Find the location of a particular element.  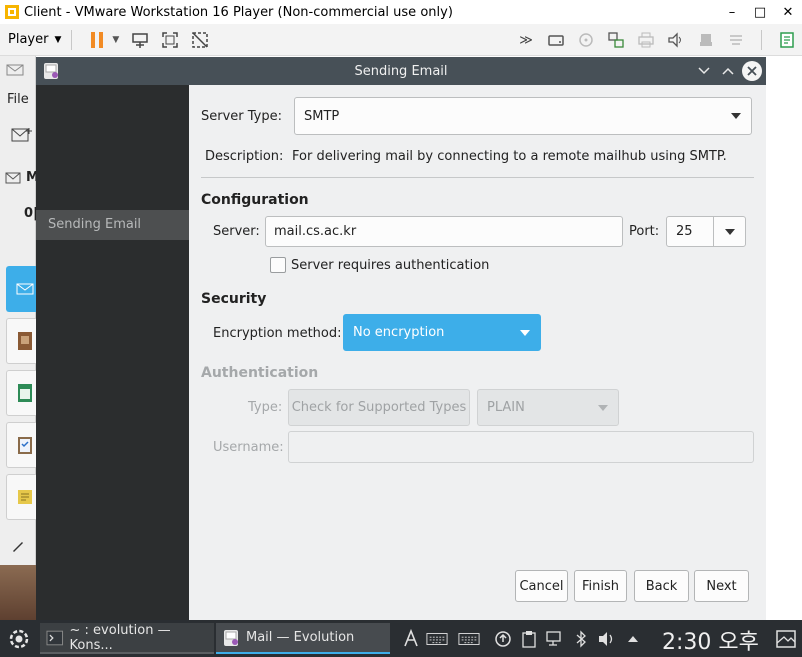

keyboard-layout-icon is located at coordinates (469, 639).